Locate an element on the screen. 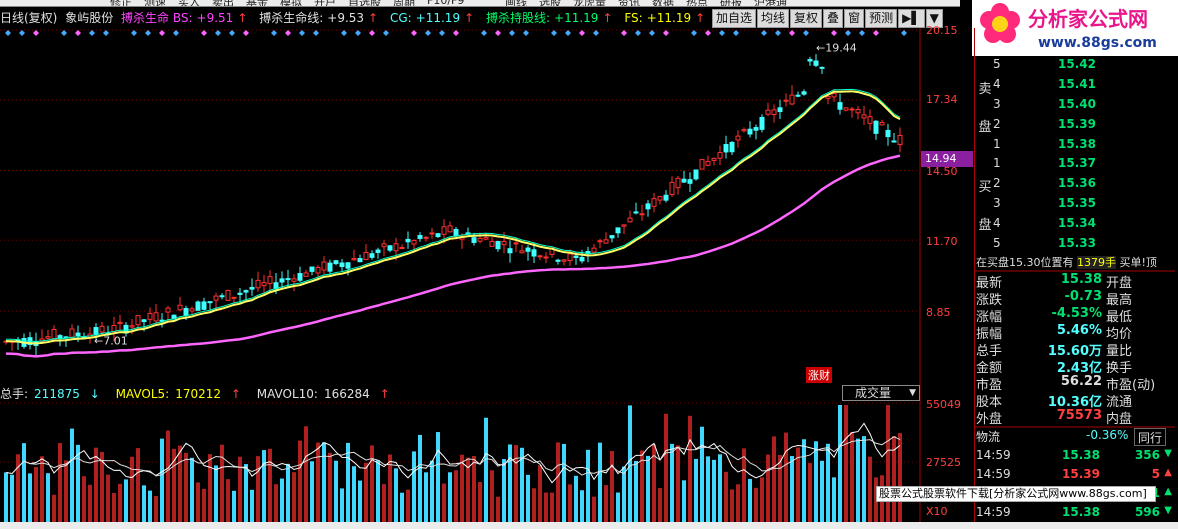 The width and height of the screenshot is (1178, 529). ask-row: 2 15.39 is located at coordinates (1083, 127).